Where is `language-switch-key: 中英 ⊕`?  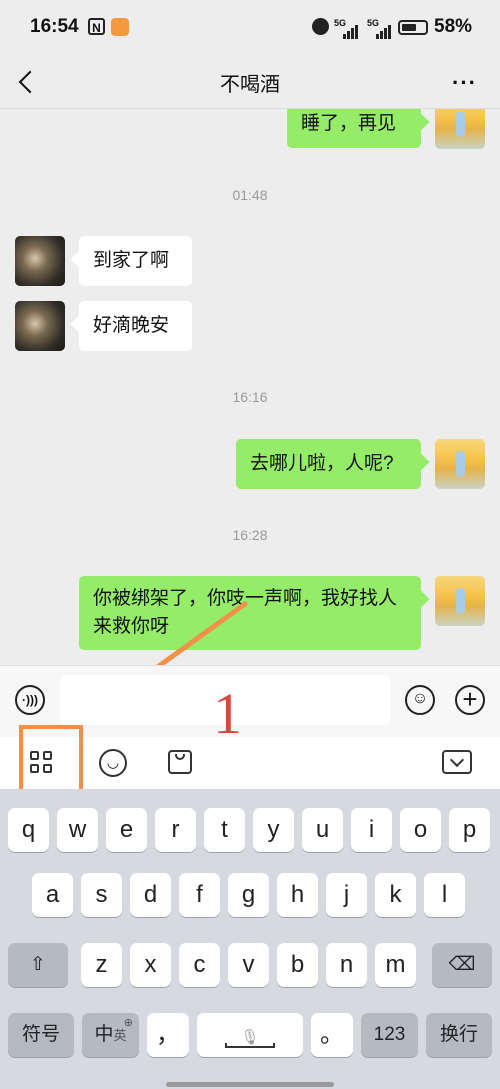
language-switch-key: 中英 ⊕ is located at coordinates (110, 1035).